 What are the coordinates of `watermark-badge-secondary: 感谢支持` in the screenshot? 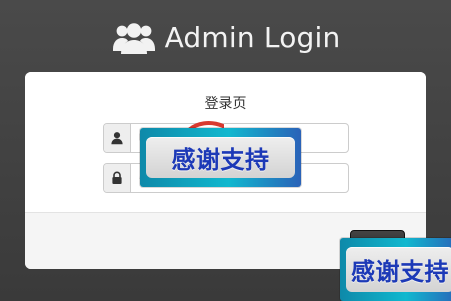 It's located at (395, 269).